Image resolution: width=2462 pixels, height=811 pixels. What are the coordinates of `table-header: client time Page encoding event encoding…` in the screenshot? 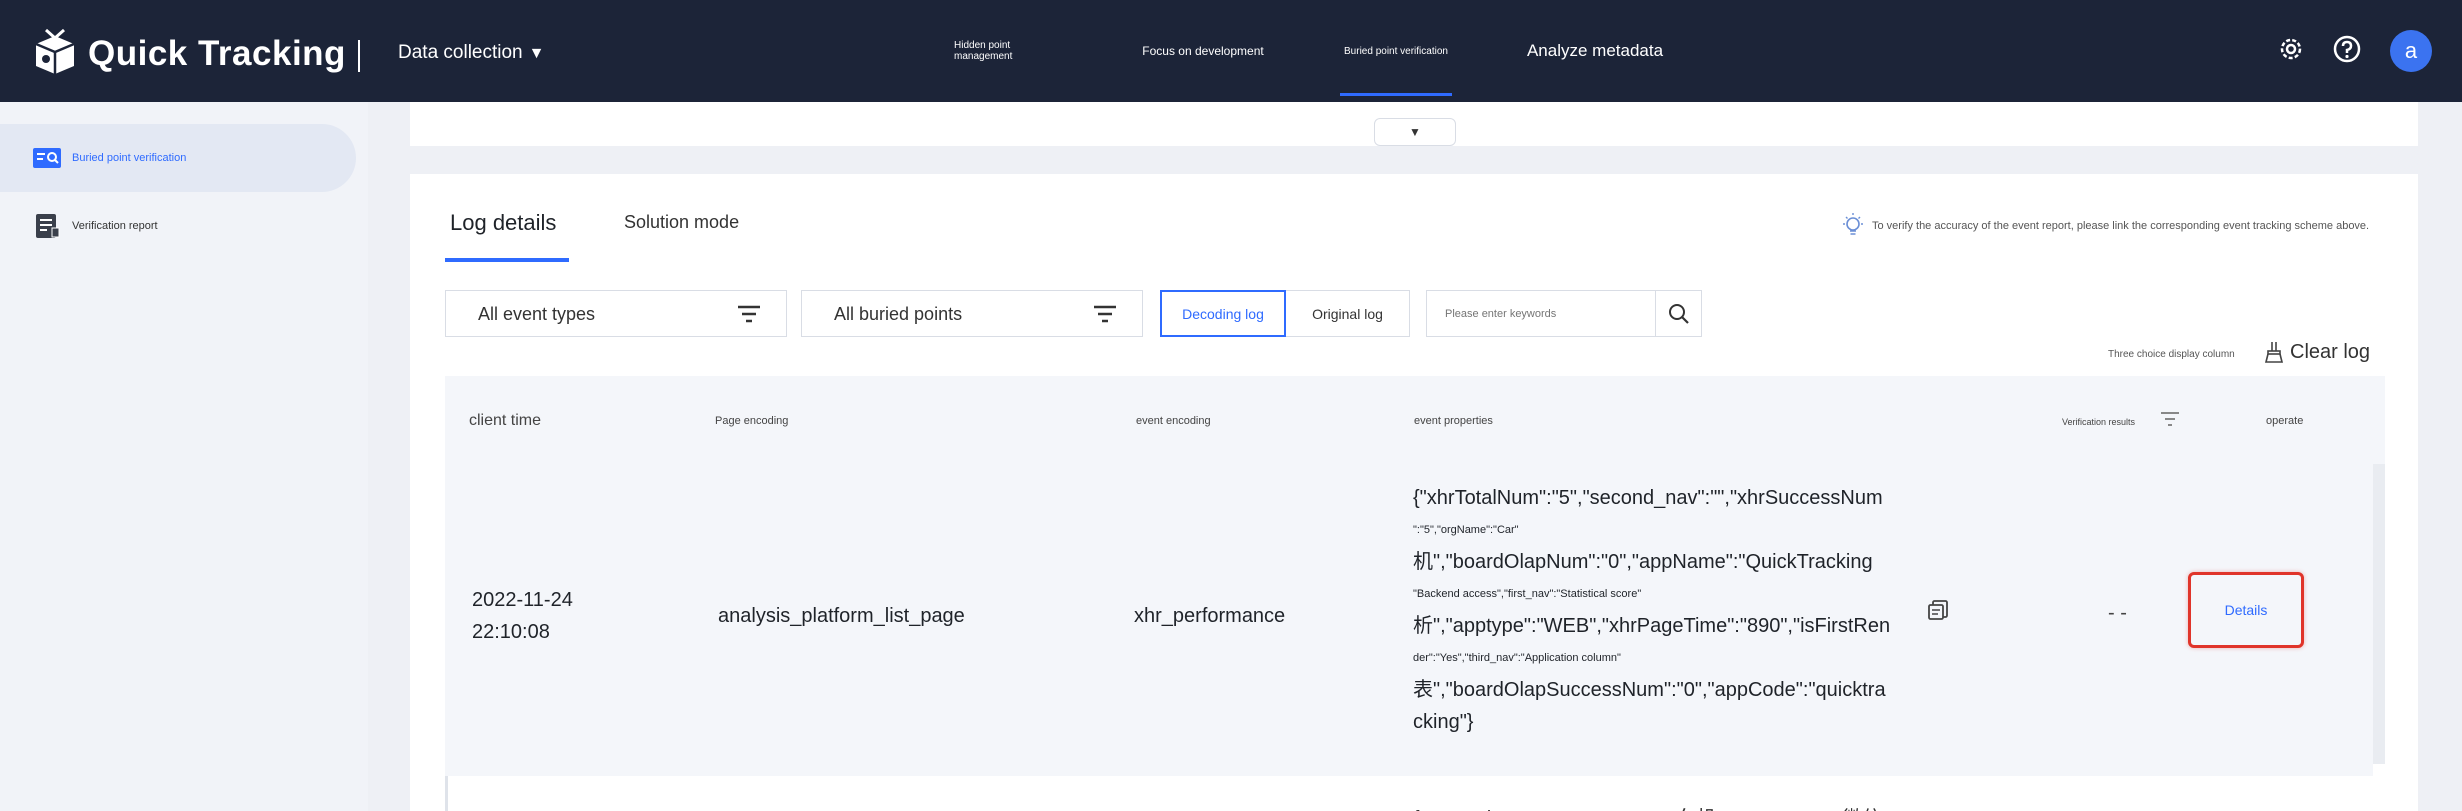 It's located at (1415, 420).